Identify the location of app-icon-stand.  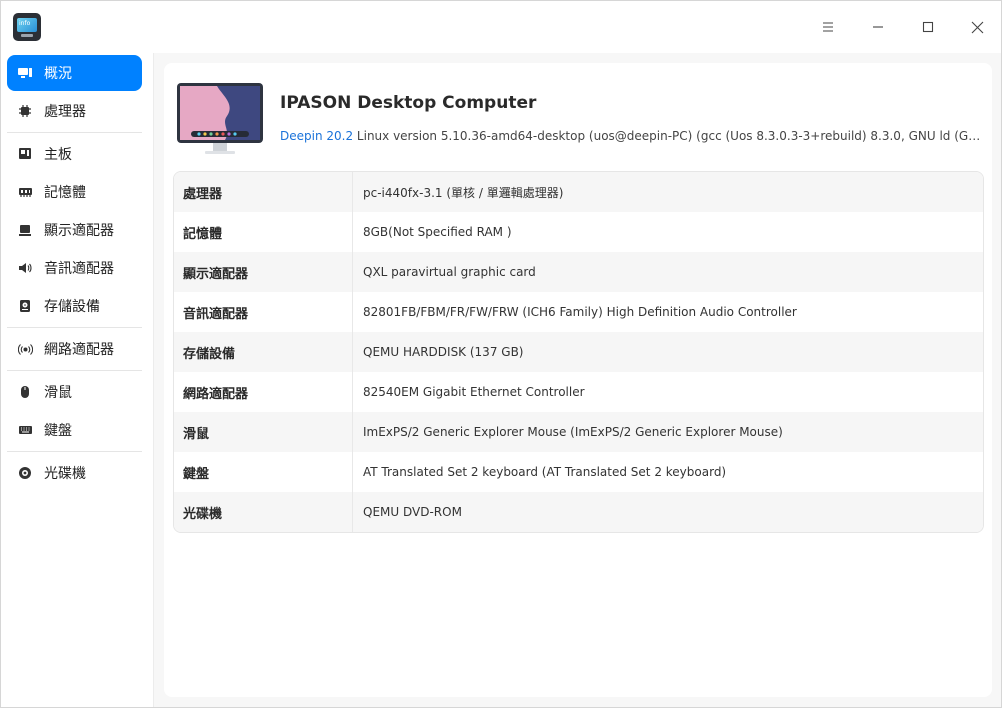
(27, 35).